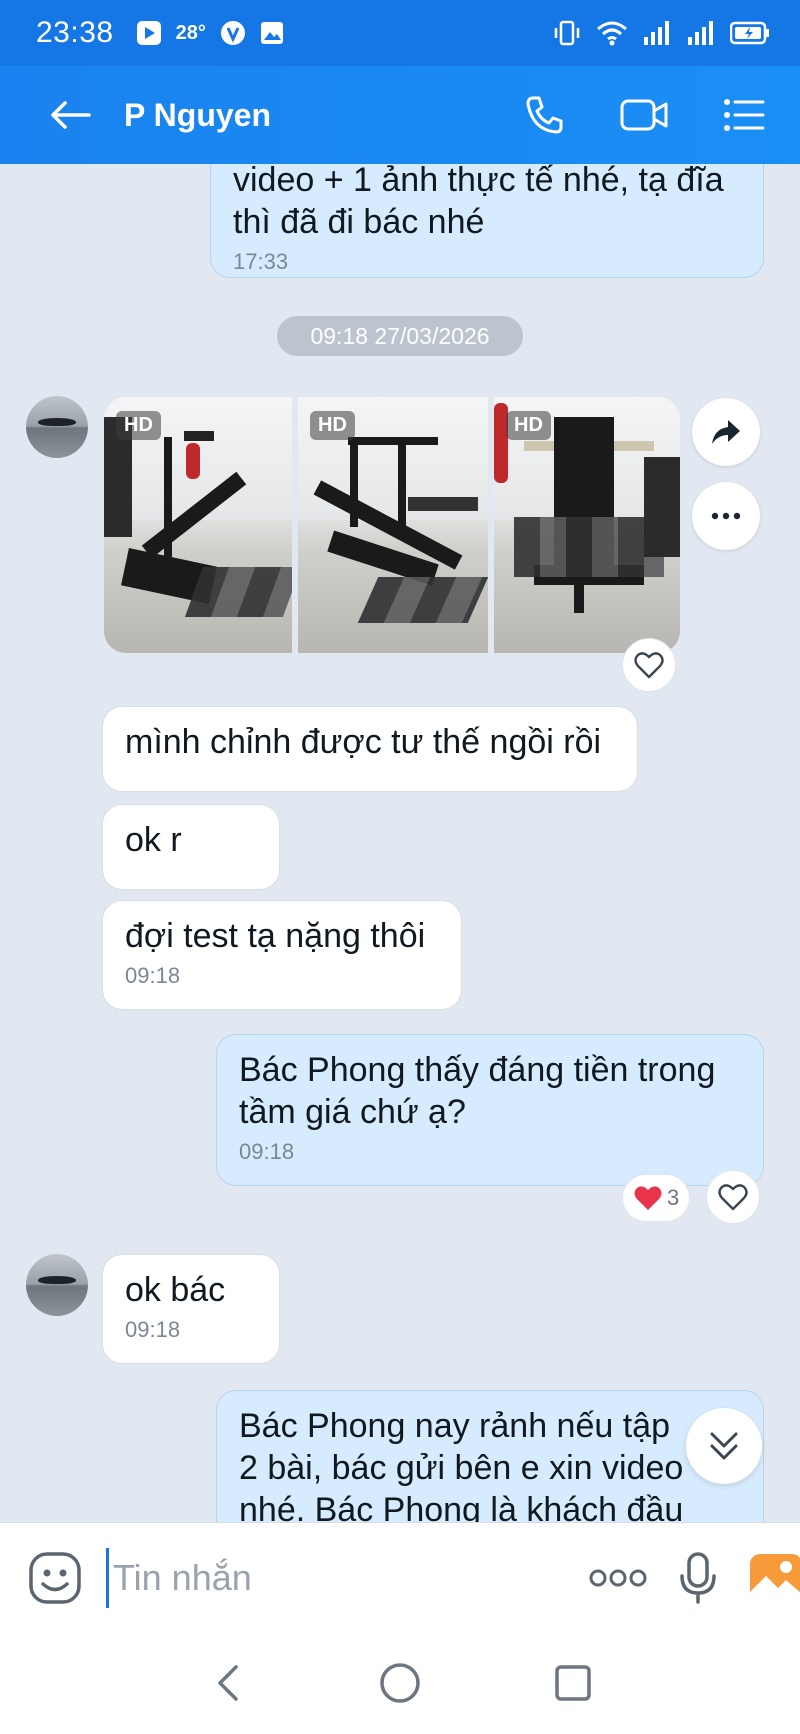 The image size is (800, 1734). I want to click on vpn-icon, so click(233, 33).